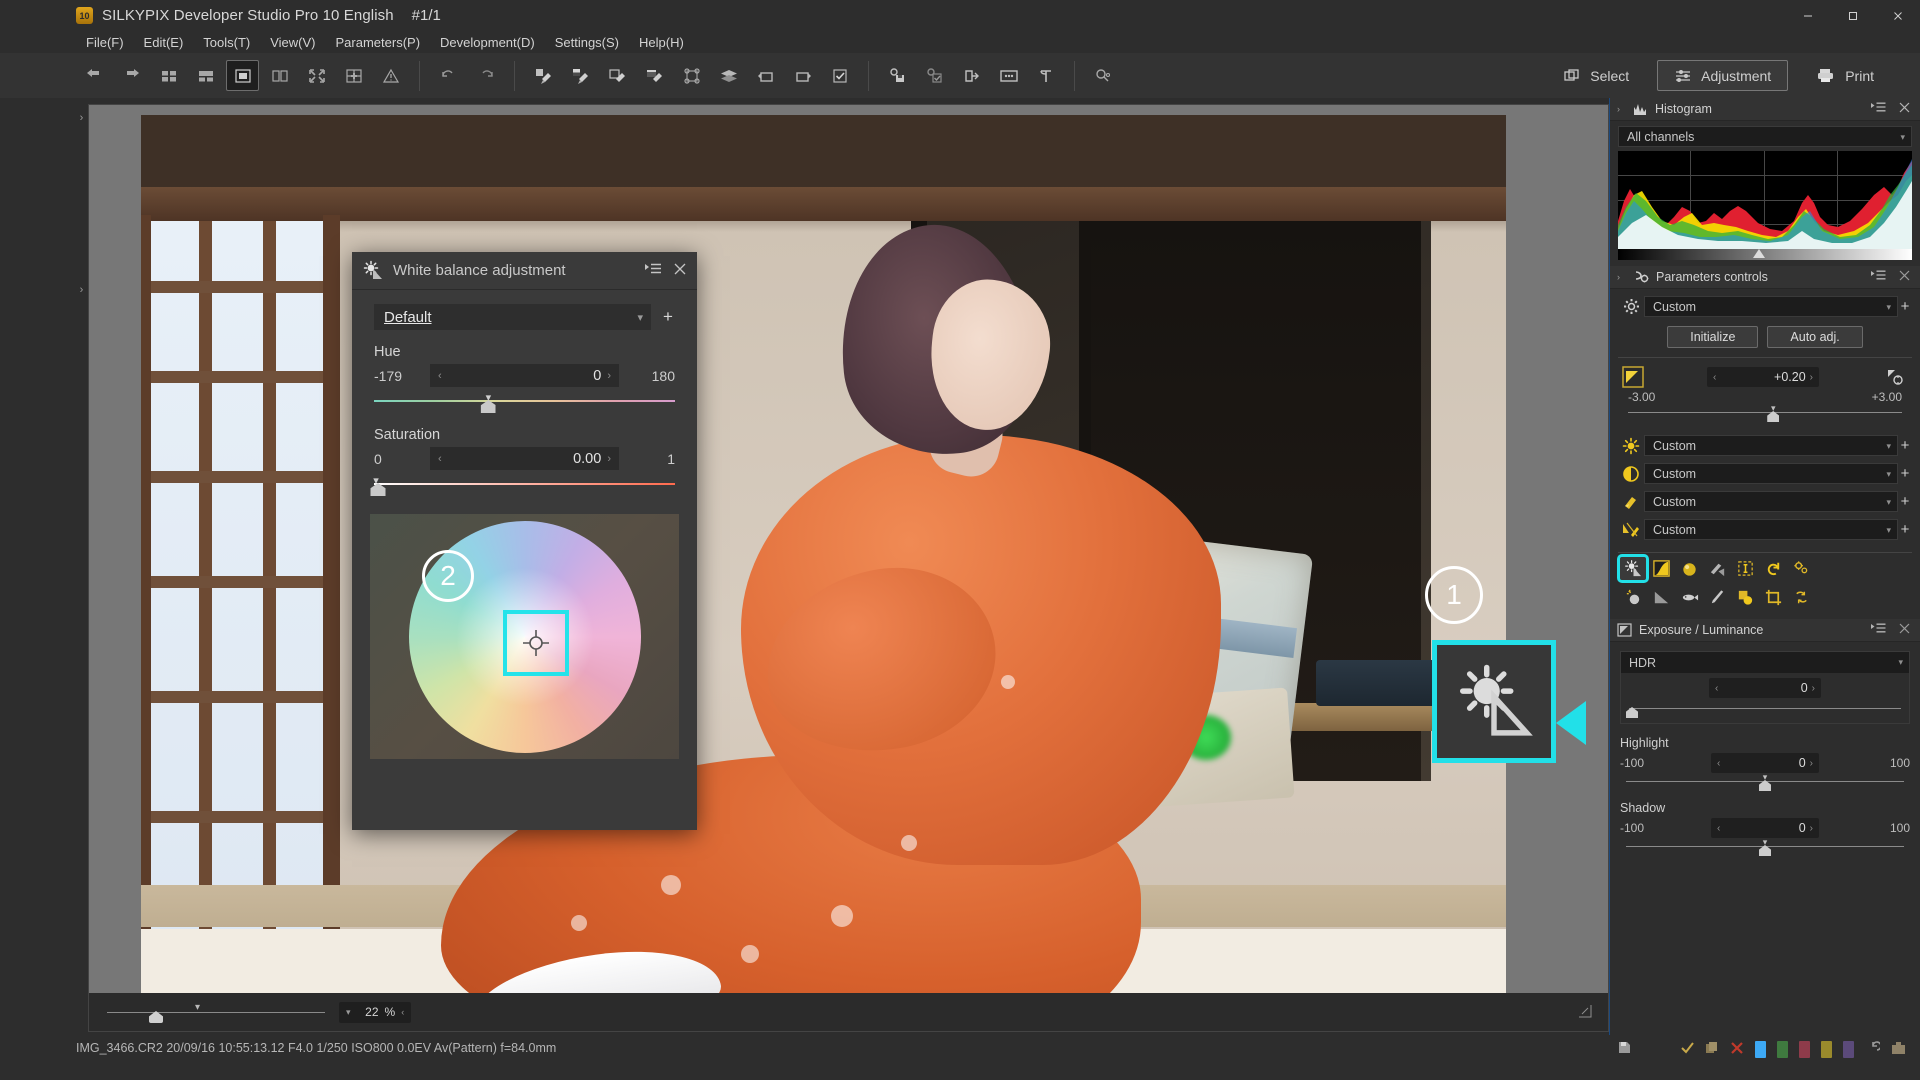 The image size is (1920, 1080). I want to click on gear-icon, so click(1631, 306).